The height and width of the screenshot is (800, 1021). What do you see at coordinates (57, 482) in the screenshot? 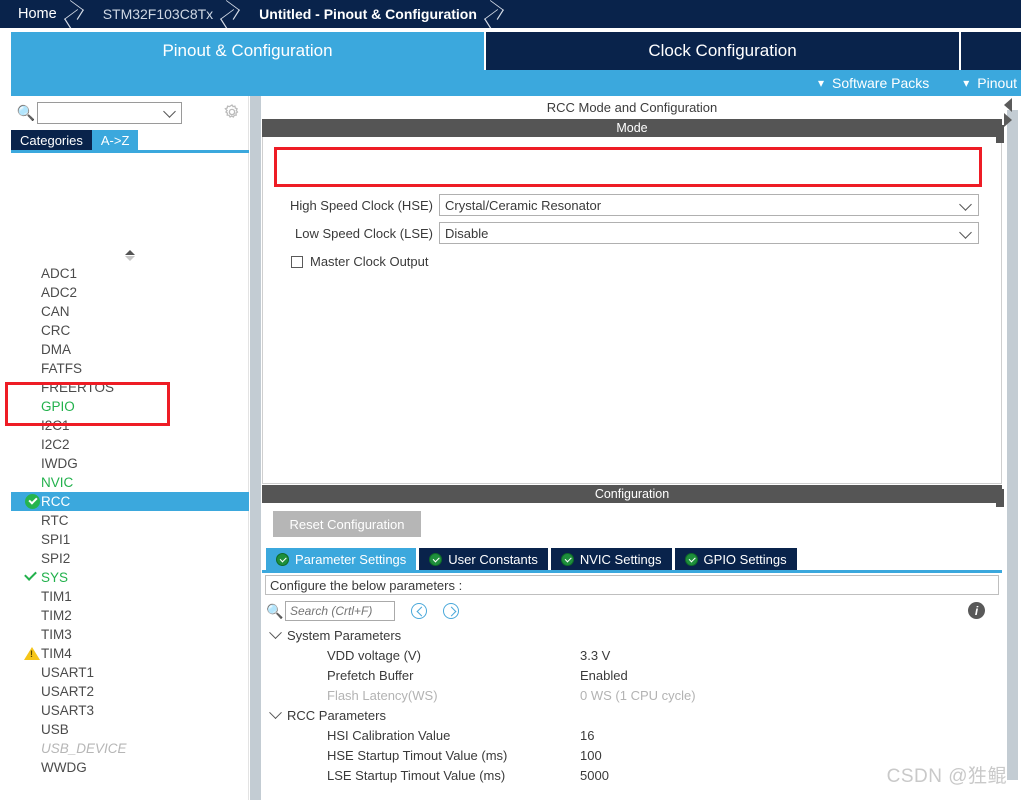
I see `peripheral-label: NVIC` at bounding box center [57, 482].